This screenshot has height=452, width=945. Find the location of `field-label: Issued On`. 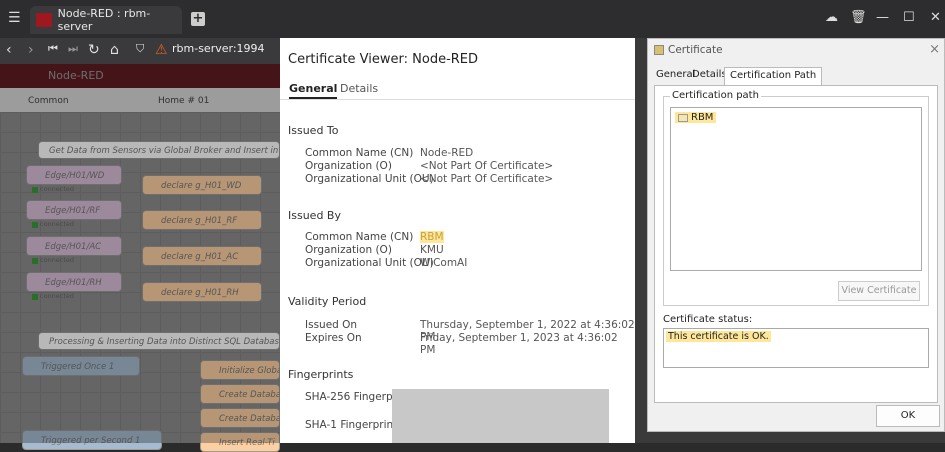

field-label: Issued On is located at coordinates (331, 325).